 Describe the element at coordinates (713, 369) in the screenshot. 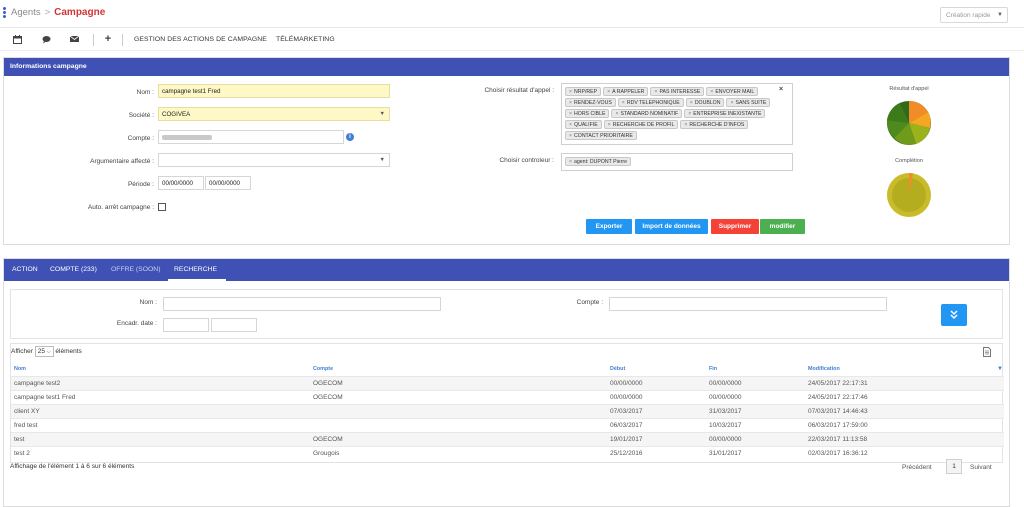

I see `column-header-fin: Fin` at that location.